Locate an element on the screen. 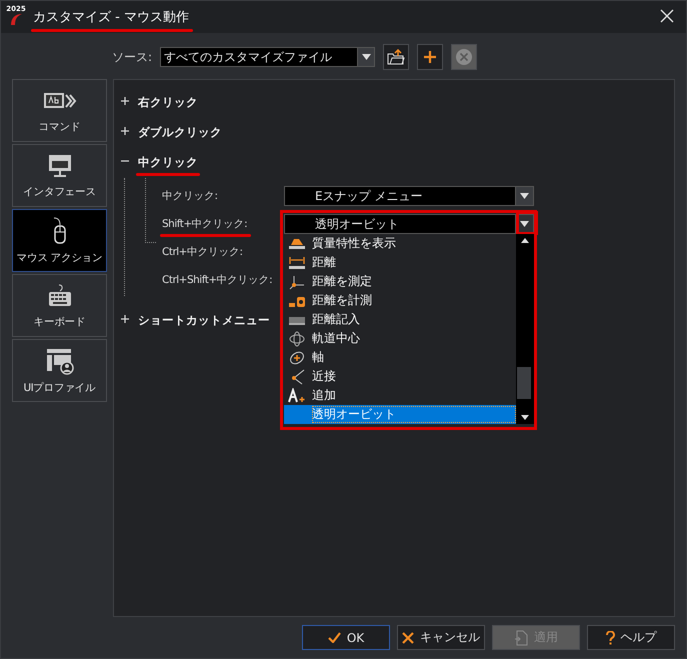  sidebar-item: コマンド is located at coordinates (59, 110).